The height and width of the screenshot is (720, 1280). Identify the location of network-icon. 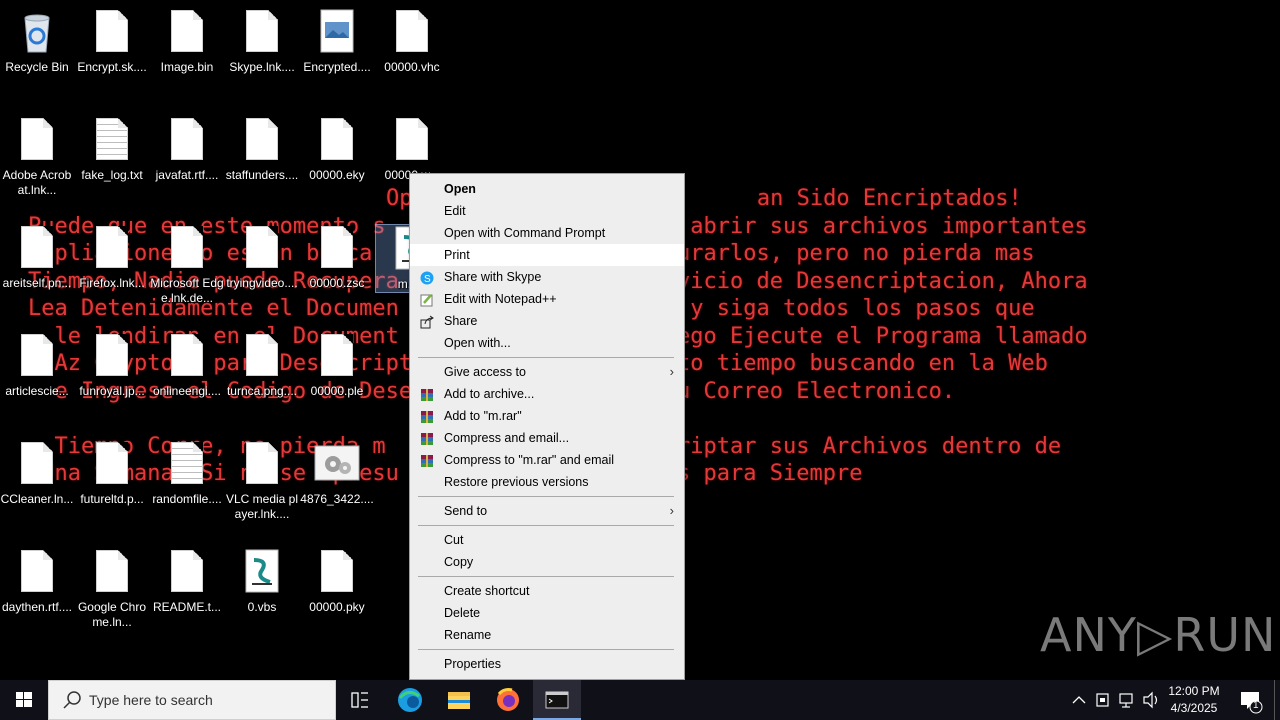
(1126, 700).